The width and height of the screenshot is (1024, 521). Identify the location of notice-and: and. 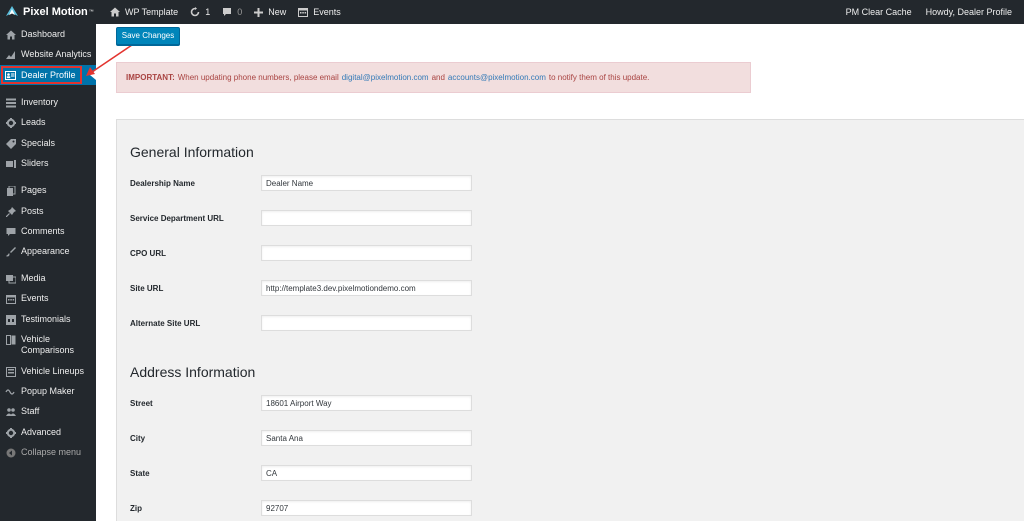
(438, 77).